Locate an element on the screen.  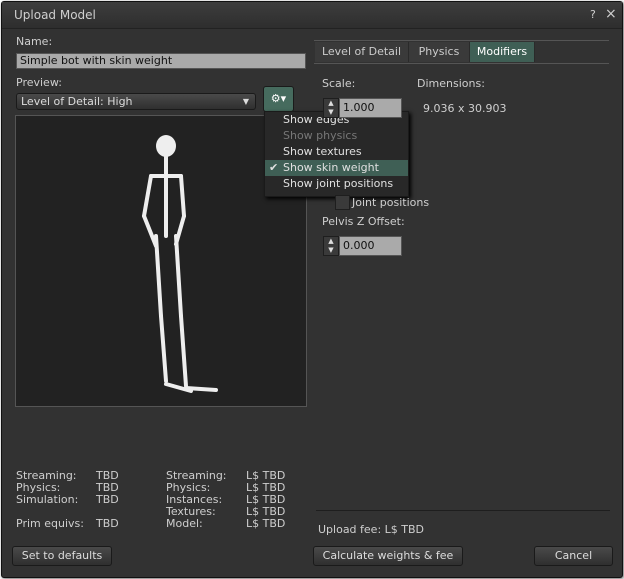
set-to-defaults-button: Set to defaults is located at coordinates (62, 556).